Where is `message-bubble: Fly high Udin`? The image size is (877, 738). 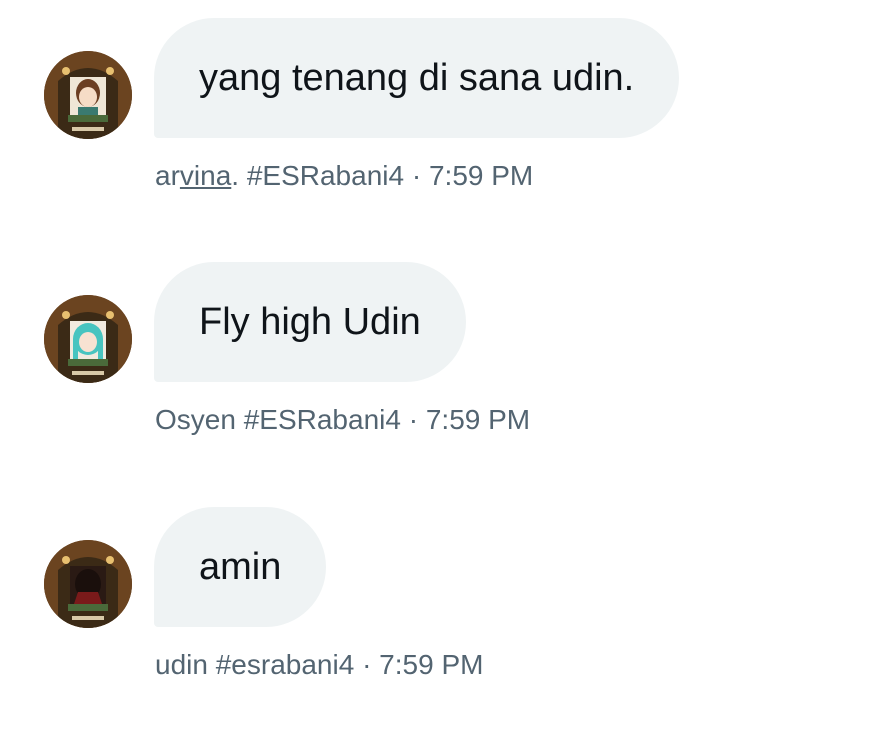 message-bubble: Fly high Udin is located at coordinates (310, 322).